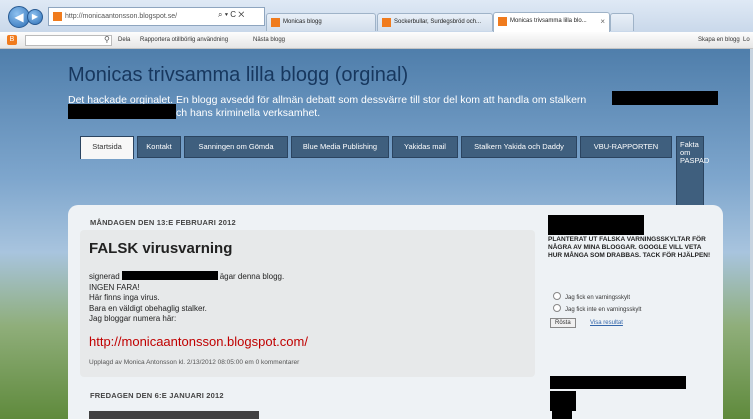 This screenshot has width=753, height=419. What do you see at coordinates (157, 395) in the screenshot?
I see `next-post-date: FREDAGEN DEN 6:E JANUARI 2012` at bounding box center [157, 395].